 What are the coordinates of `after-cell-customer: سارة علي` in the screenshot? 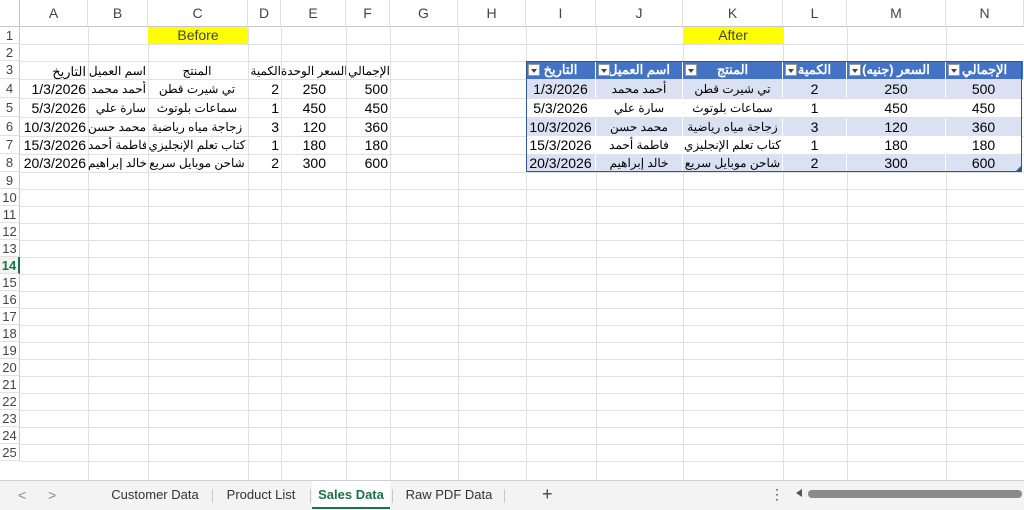 It's located at (639, 108).